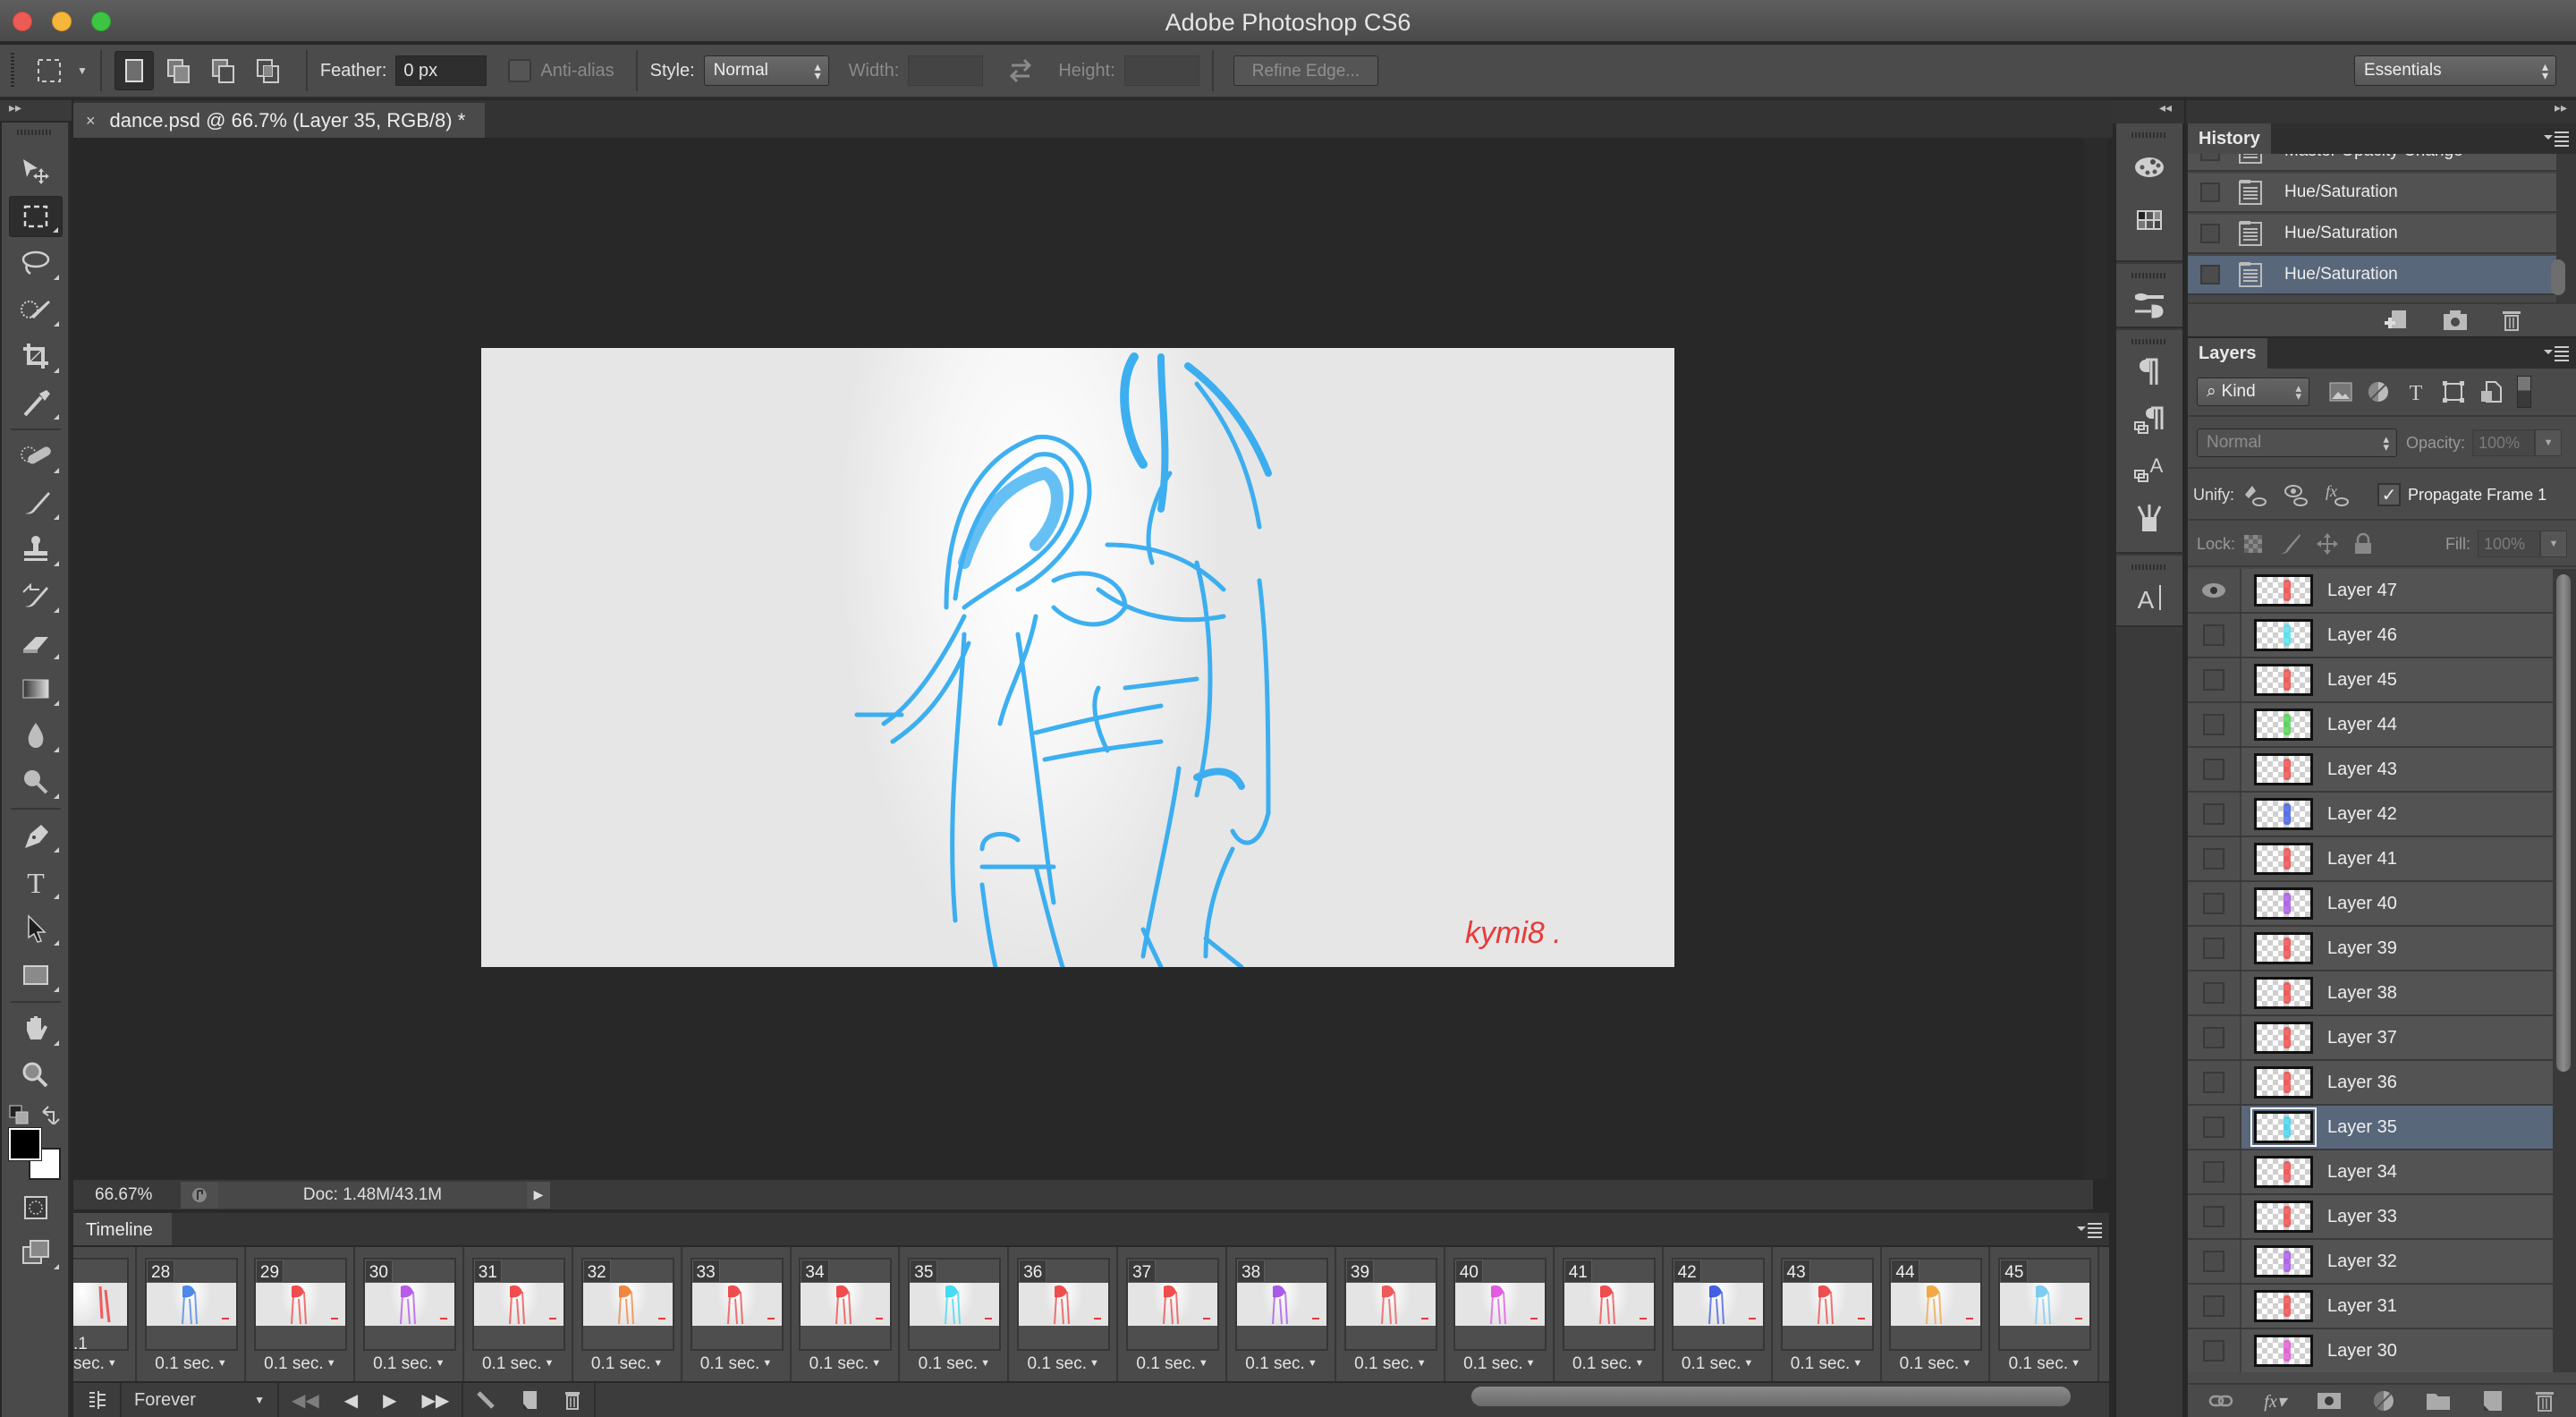 The height and width of the screenshot is (1417, 2576). I want to click on filter-smart-objects-button, so click(2491, 391).